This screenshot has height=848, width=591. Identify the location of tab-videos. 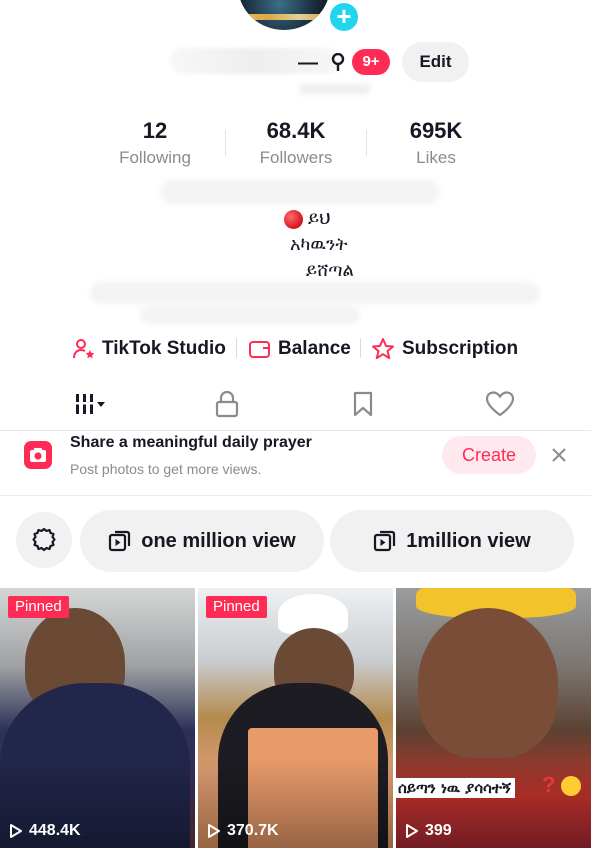
(90, 404).